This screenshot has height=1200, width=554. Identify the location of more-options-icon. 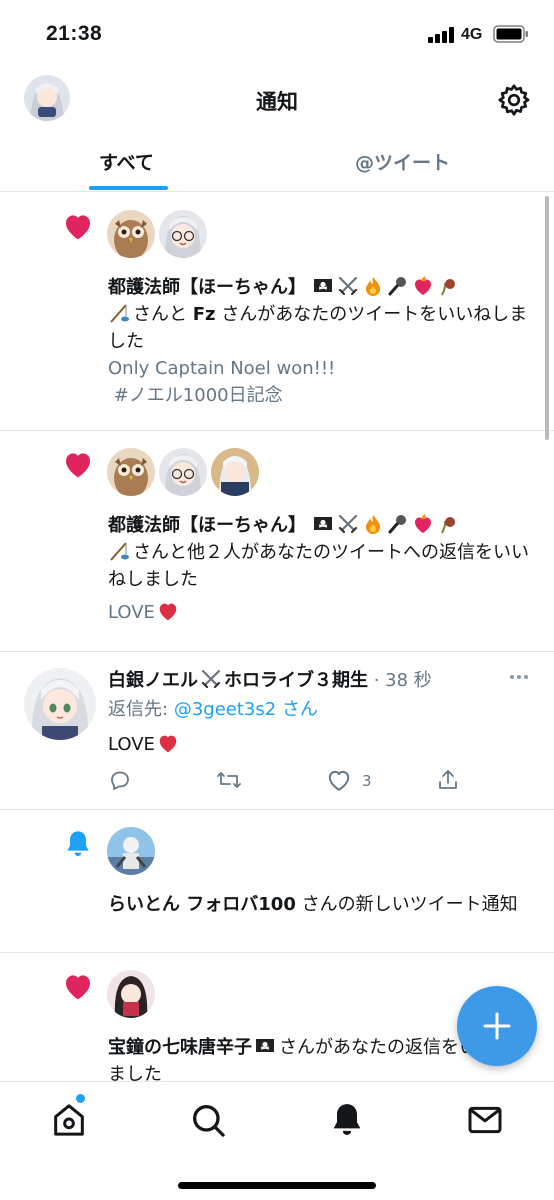
(519, 677).